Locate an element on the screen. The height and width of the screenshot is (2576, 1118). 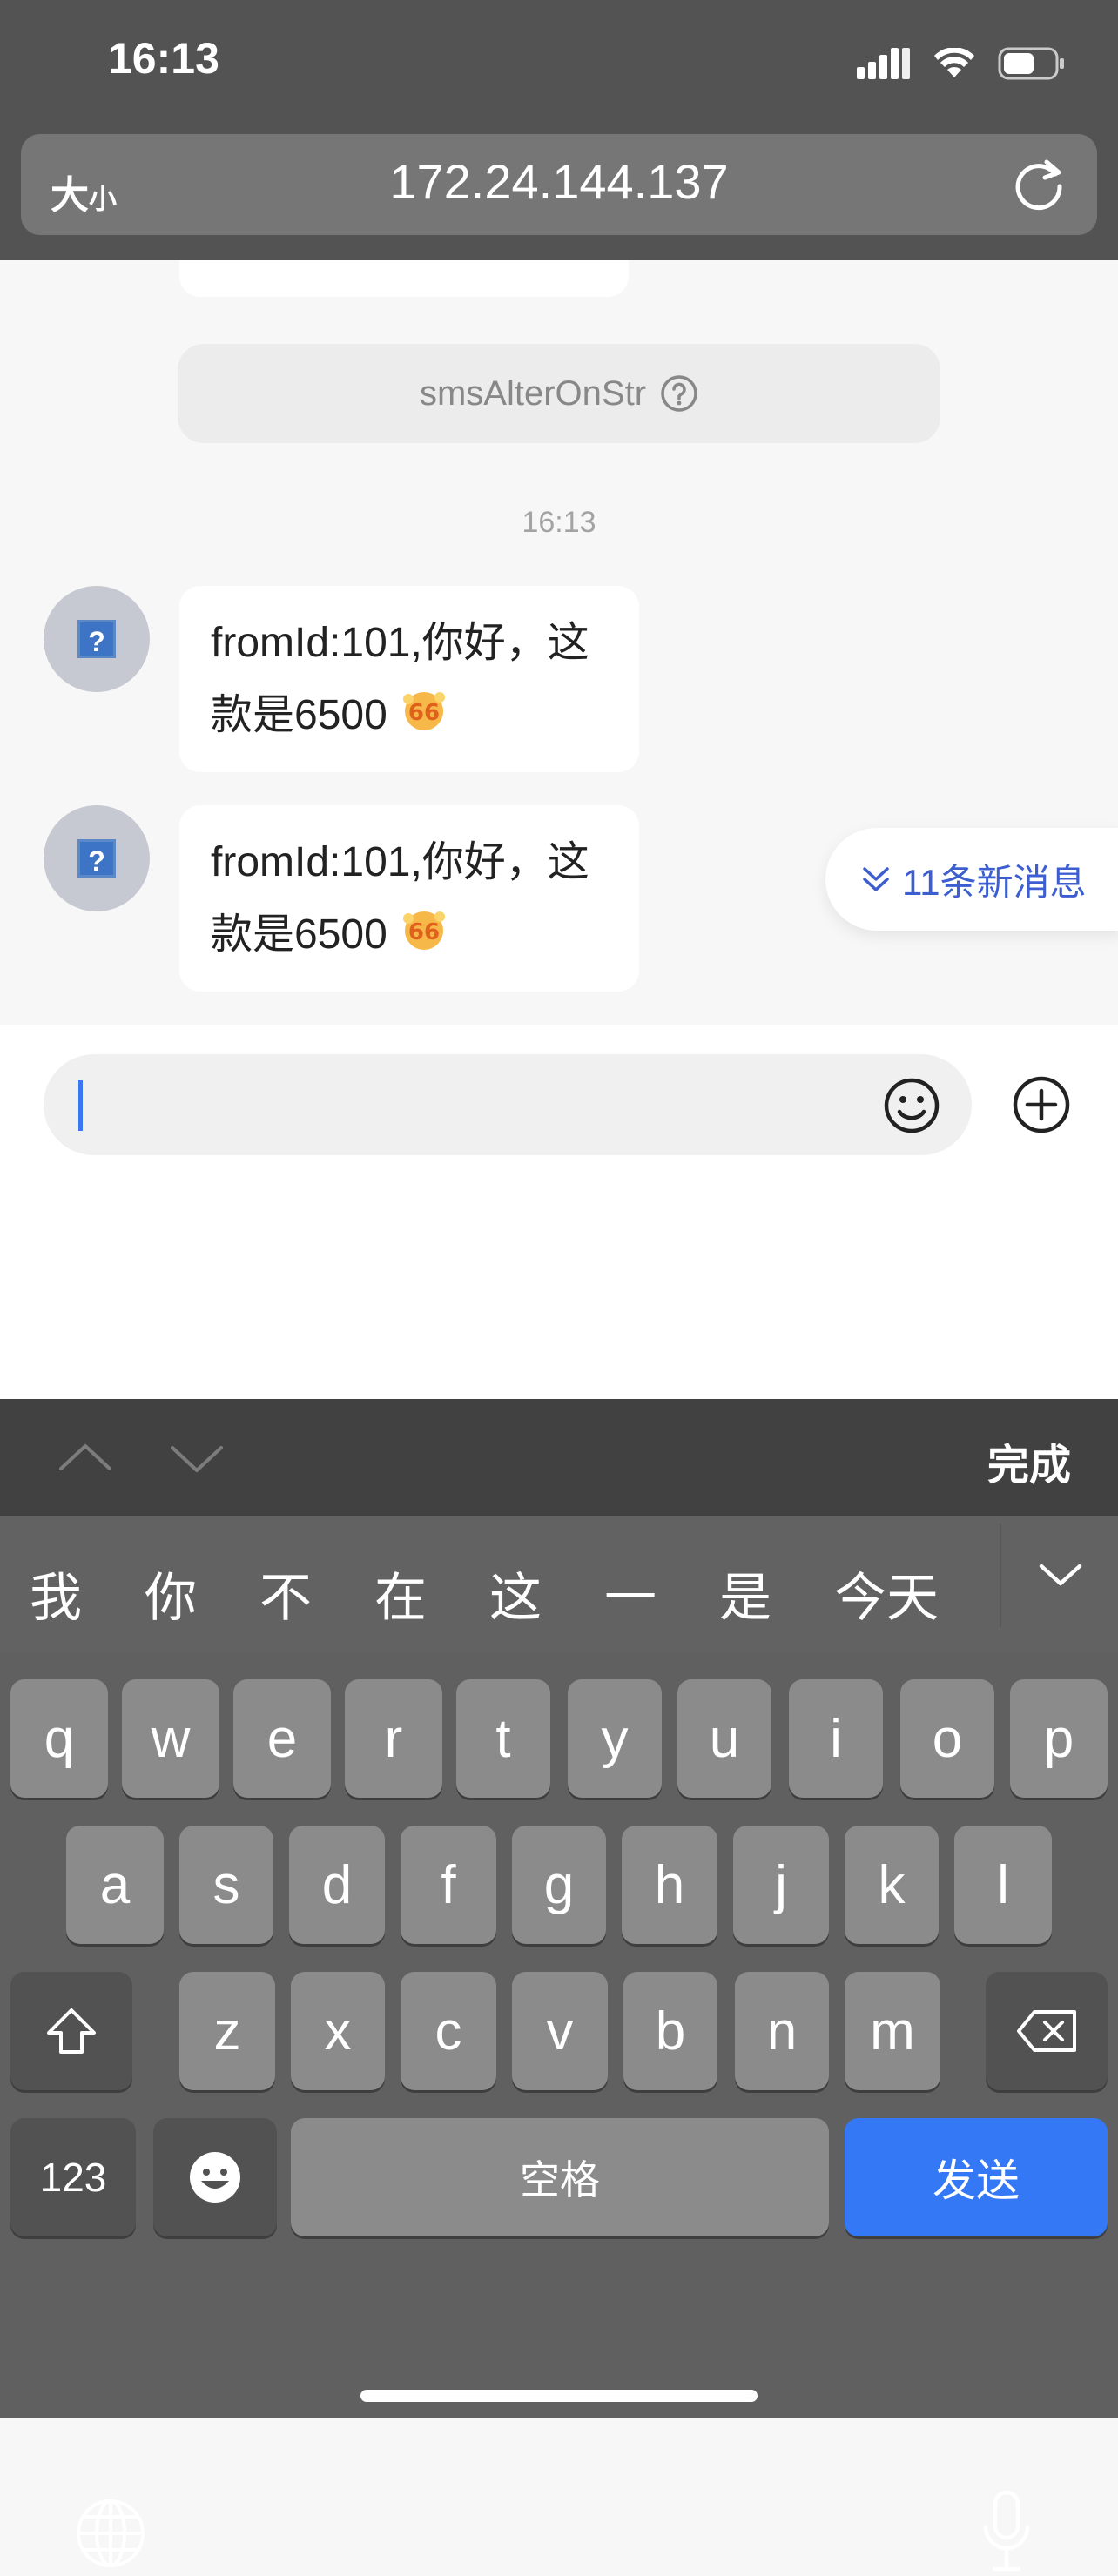
key-z: z is located at coordinates (227, 2031).